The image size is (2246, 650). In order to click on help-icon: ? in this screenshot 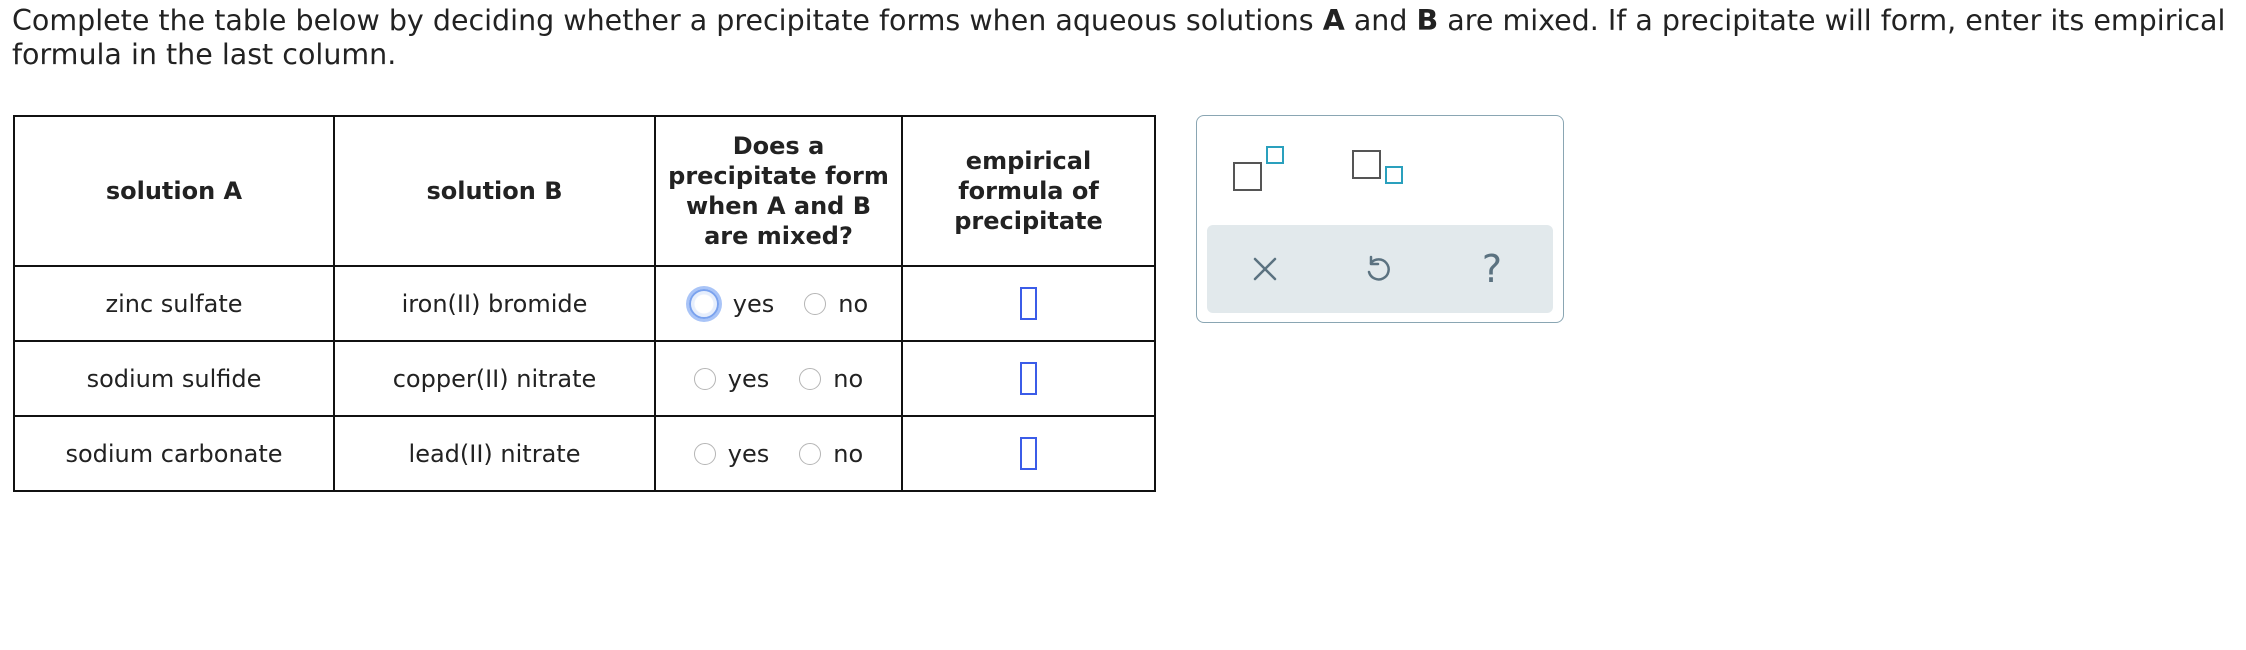, I will do `click(1492, 269)`.